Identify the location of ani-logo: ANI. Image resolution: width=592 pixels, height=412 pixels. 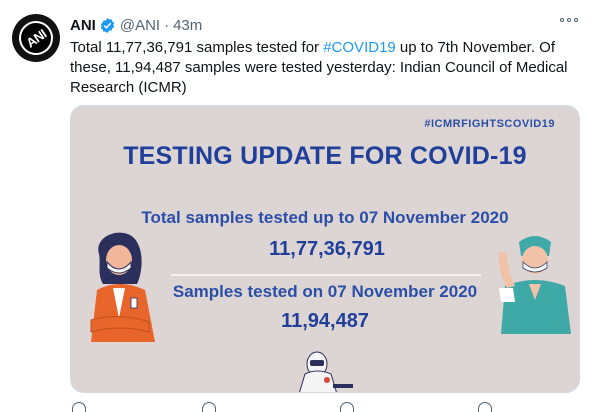
(36, 38).